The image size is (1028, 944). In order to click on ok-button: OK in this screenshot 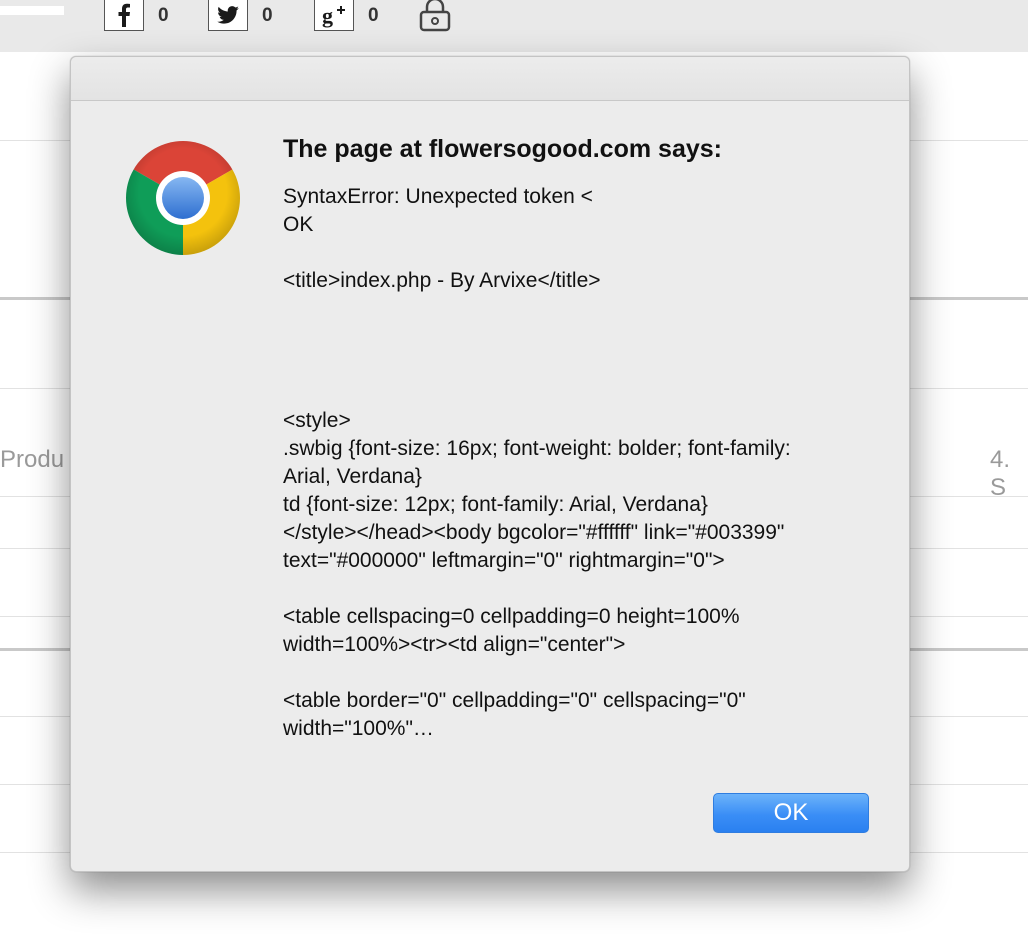, I will do `click(791, 813)`.